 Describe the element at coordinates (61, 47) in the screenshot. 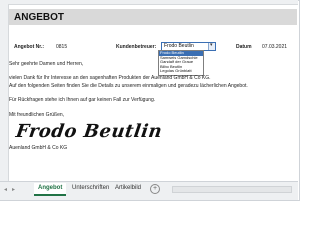

I see `angebot-nr-value: 0815` at that location.